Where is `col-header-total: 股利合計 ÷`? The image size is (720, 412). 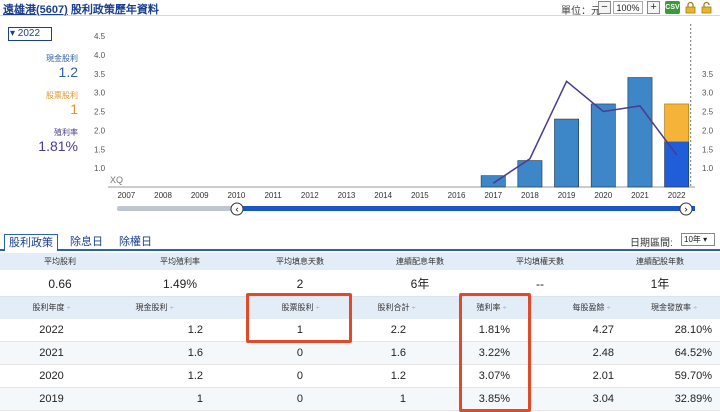 col-header-total: 股利合計 ÷ is located at coordinates (396, 308).